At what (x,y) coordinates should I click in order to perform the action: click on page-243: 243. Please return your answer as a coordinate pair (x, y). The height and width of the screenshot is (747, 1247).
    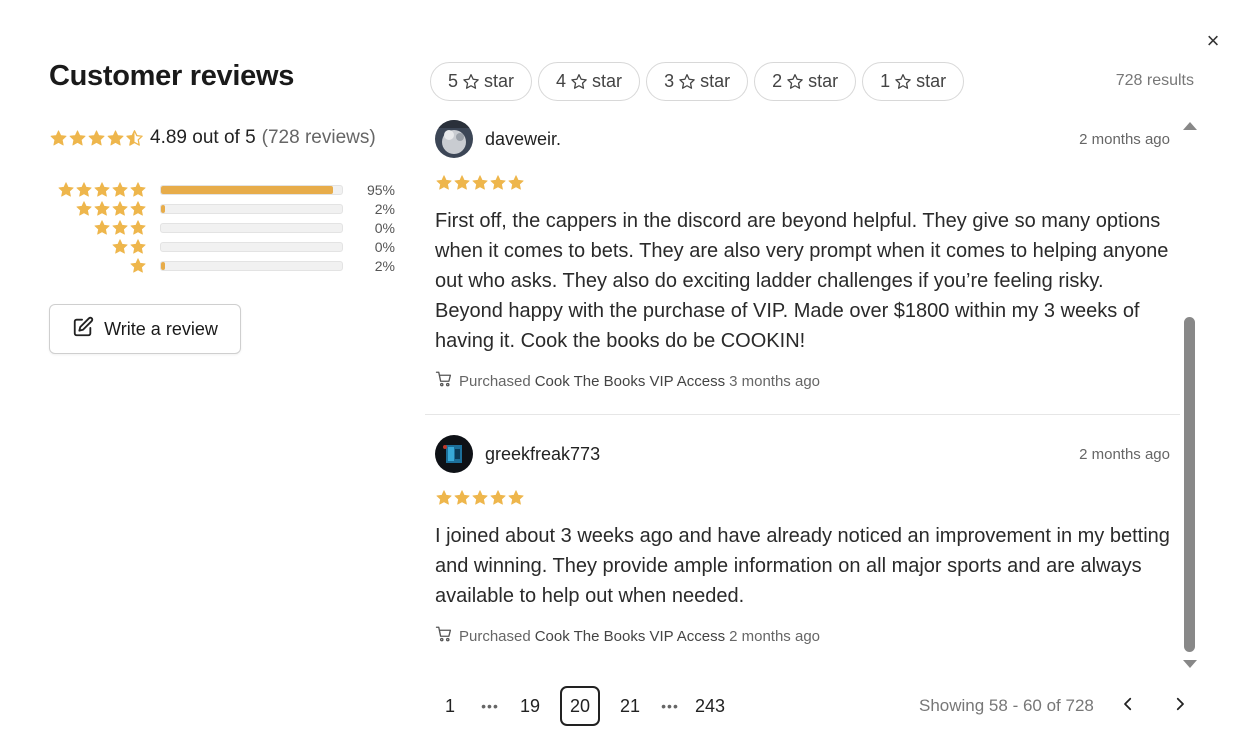
    Looking at the image, I should click on (710, 706).